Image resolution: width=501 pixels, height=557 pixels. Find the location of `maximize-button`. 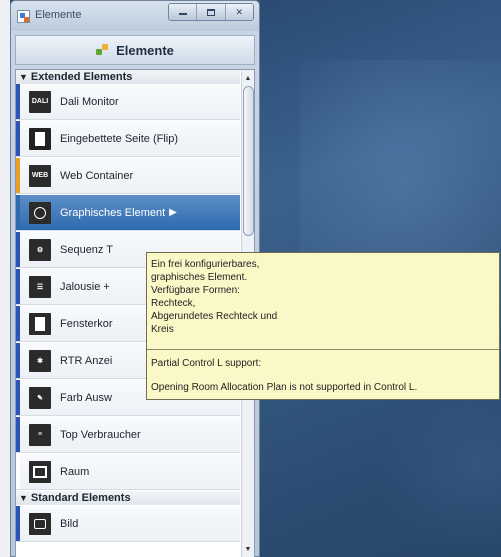

maximize-button is located at coordinates (211, 12).